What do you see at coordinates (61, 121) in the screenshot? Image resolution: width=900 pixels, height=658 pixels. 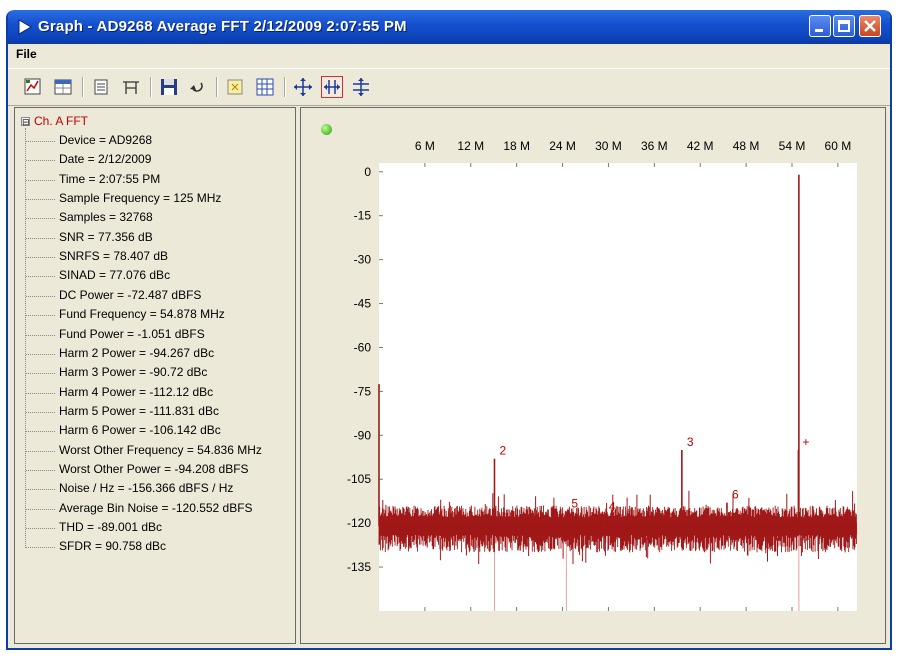 I see `tree-root-label: Ch. A FFT` at bounding box center [61, 121].